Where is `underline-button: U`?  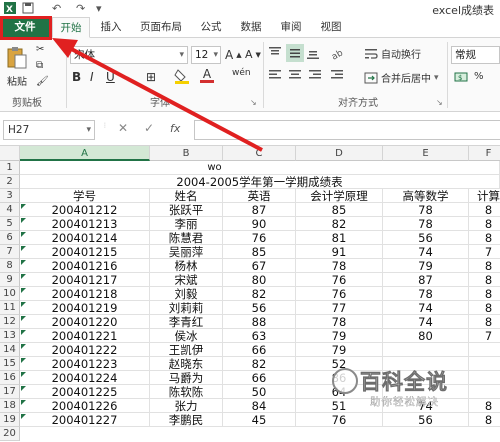
underline-button: U is located at coordinates (110, 77).